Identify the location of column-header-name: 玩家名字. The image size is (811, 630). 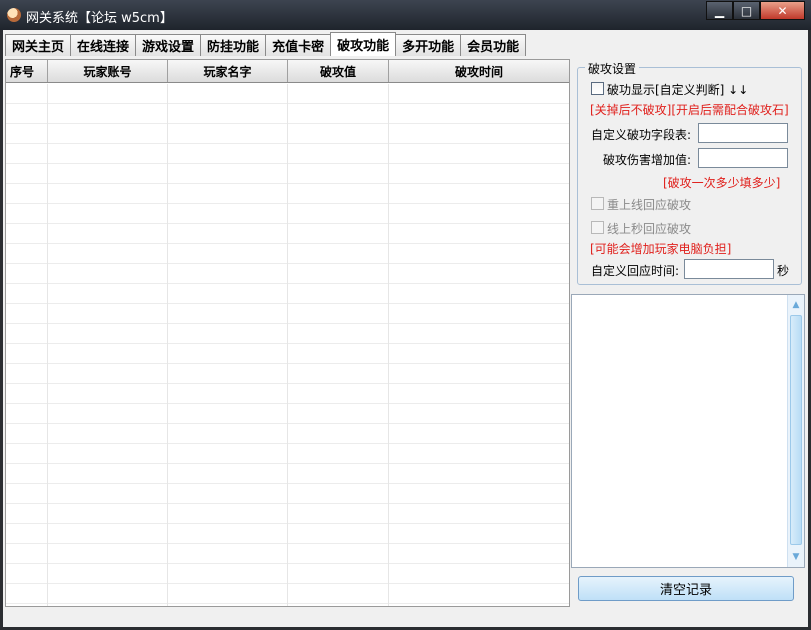
(228, 71).